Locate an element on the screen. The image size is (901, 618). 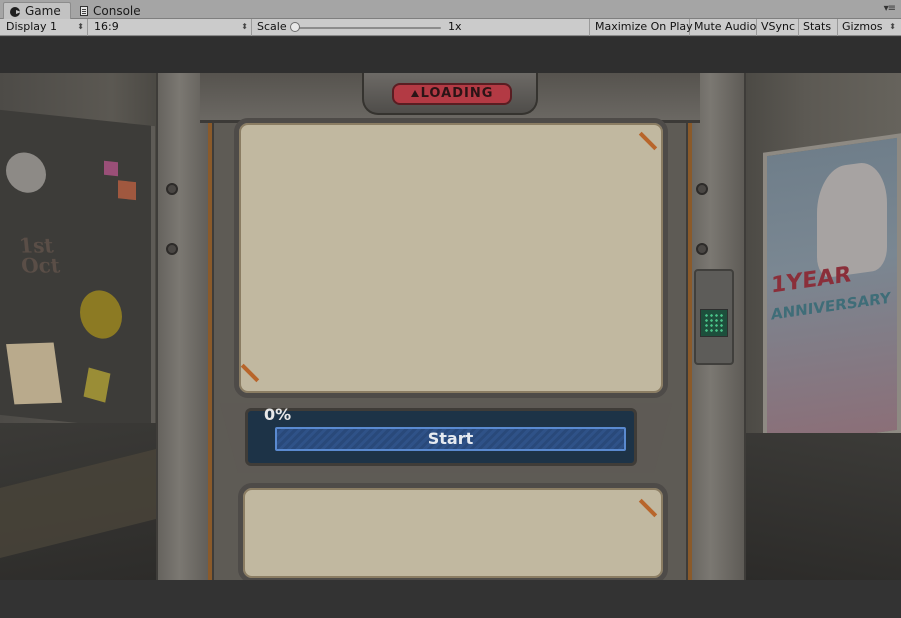
mute-audio-toggle: Mute Audio is located at coordinates (723, 27).